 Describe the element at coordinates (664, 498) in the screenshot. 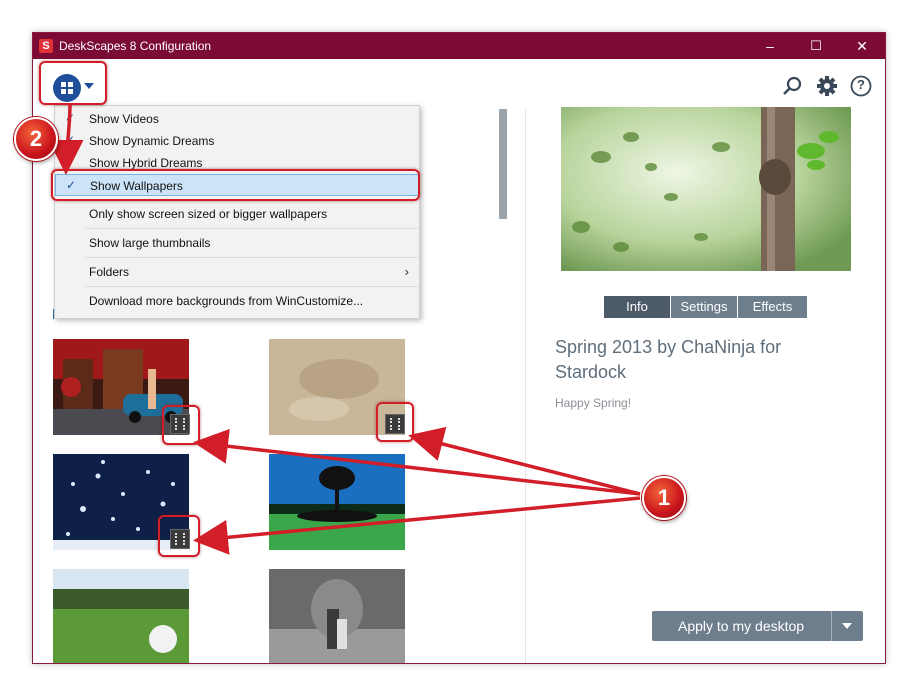

I see `annotation-badge-1: 1` at that location.